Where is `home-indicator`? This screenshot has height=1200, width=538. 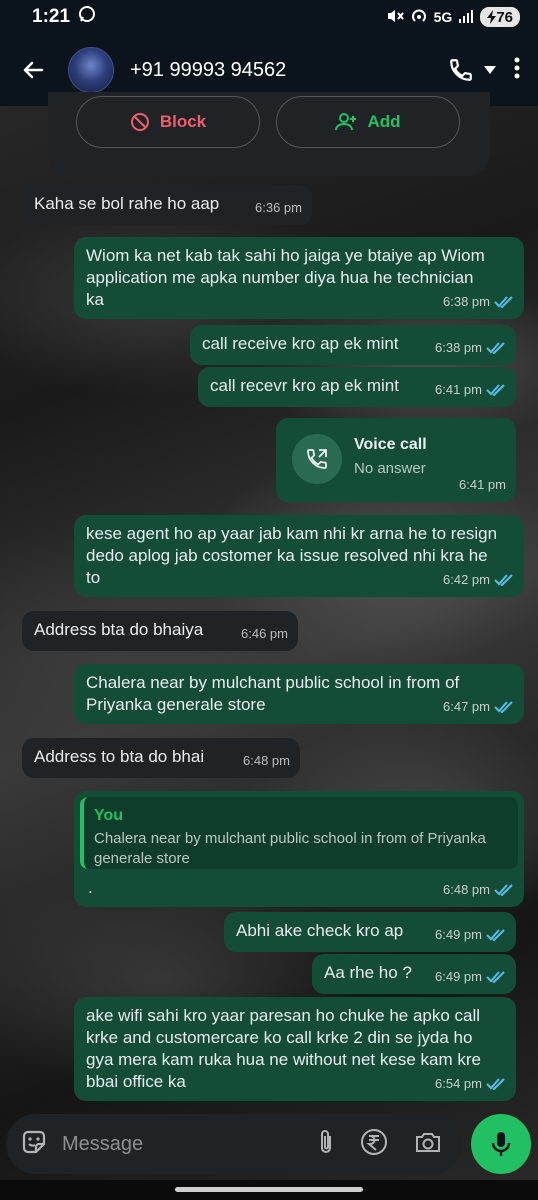
home-indicator is located at coordinates (269, 1189).